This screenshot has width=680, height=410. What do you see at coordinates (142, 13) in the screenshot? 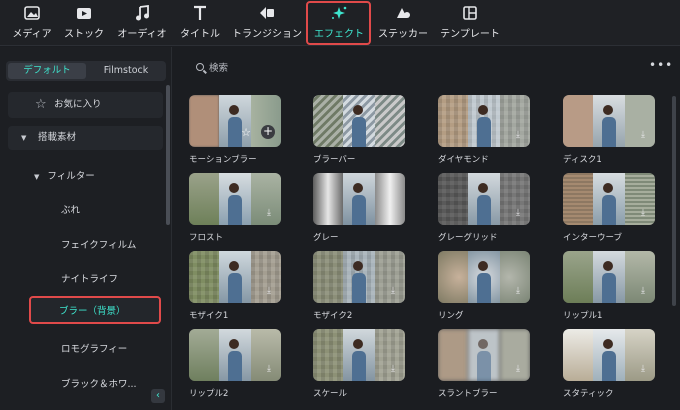
I see `audio-icon` at bounding box center [142, 13].